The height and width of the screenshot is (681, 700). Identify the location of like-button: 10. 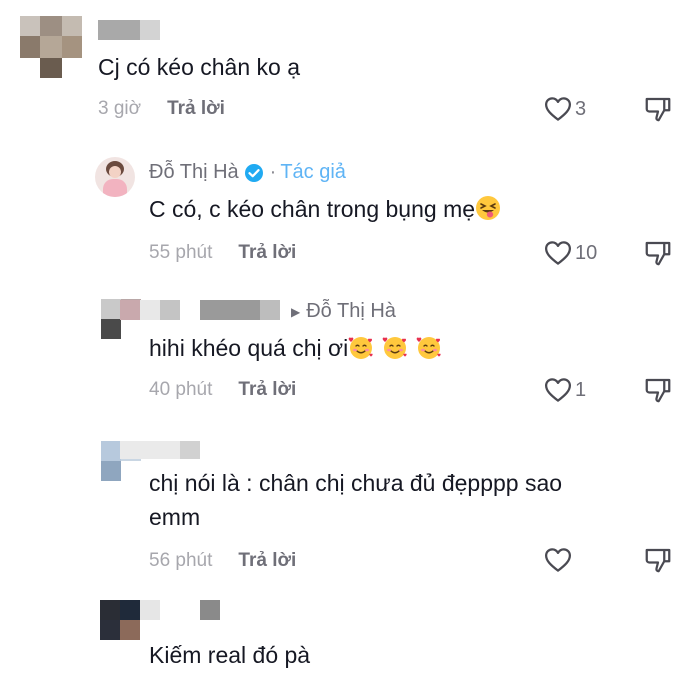
(570, 253).